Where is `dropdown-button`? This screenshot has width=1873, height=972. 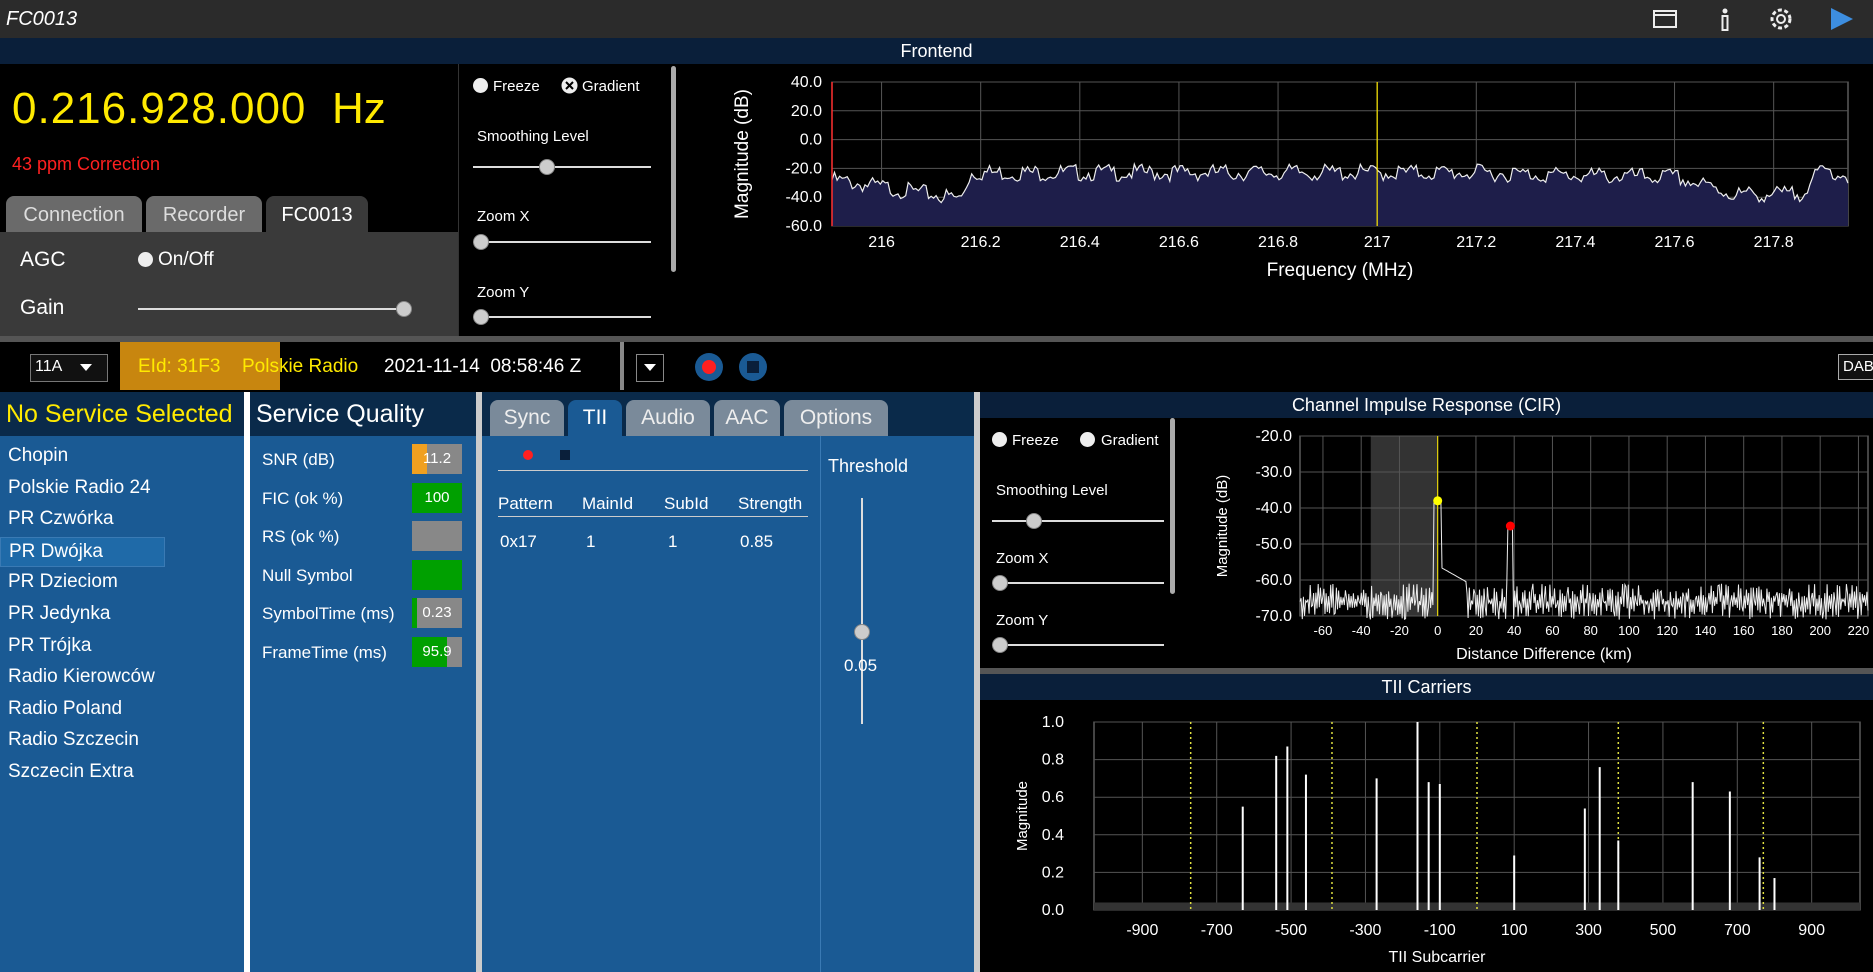 dropdown-button is located at coordinates (650, 368).